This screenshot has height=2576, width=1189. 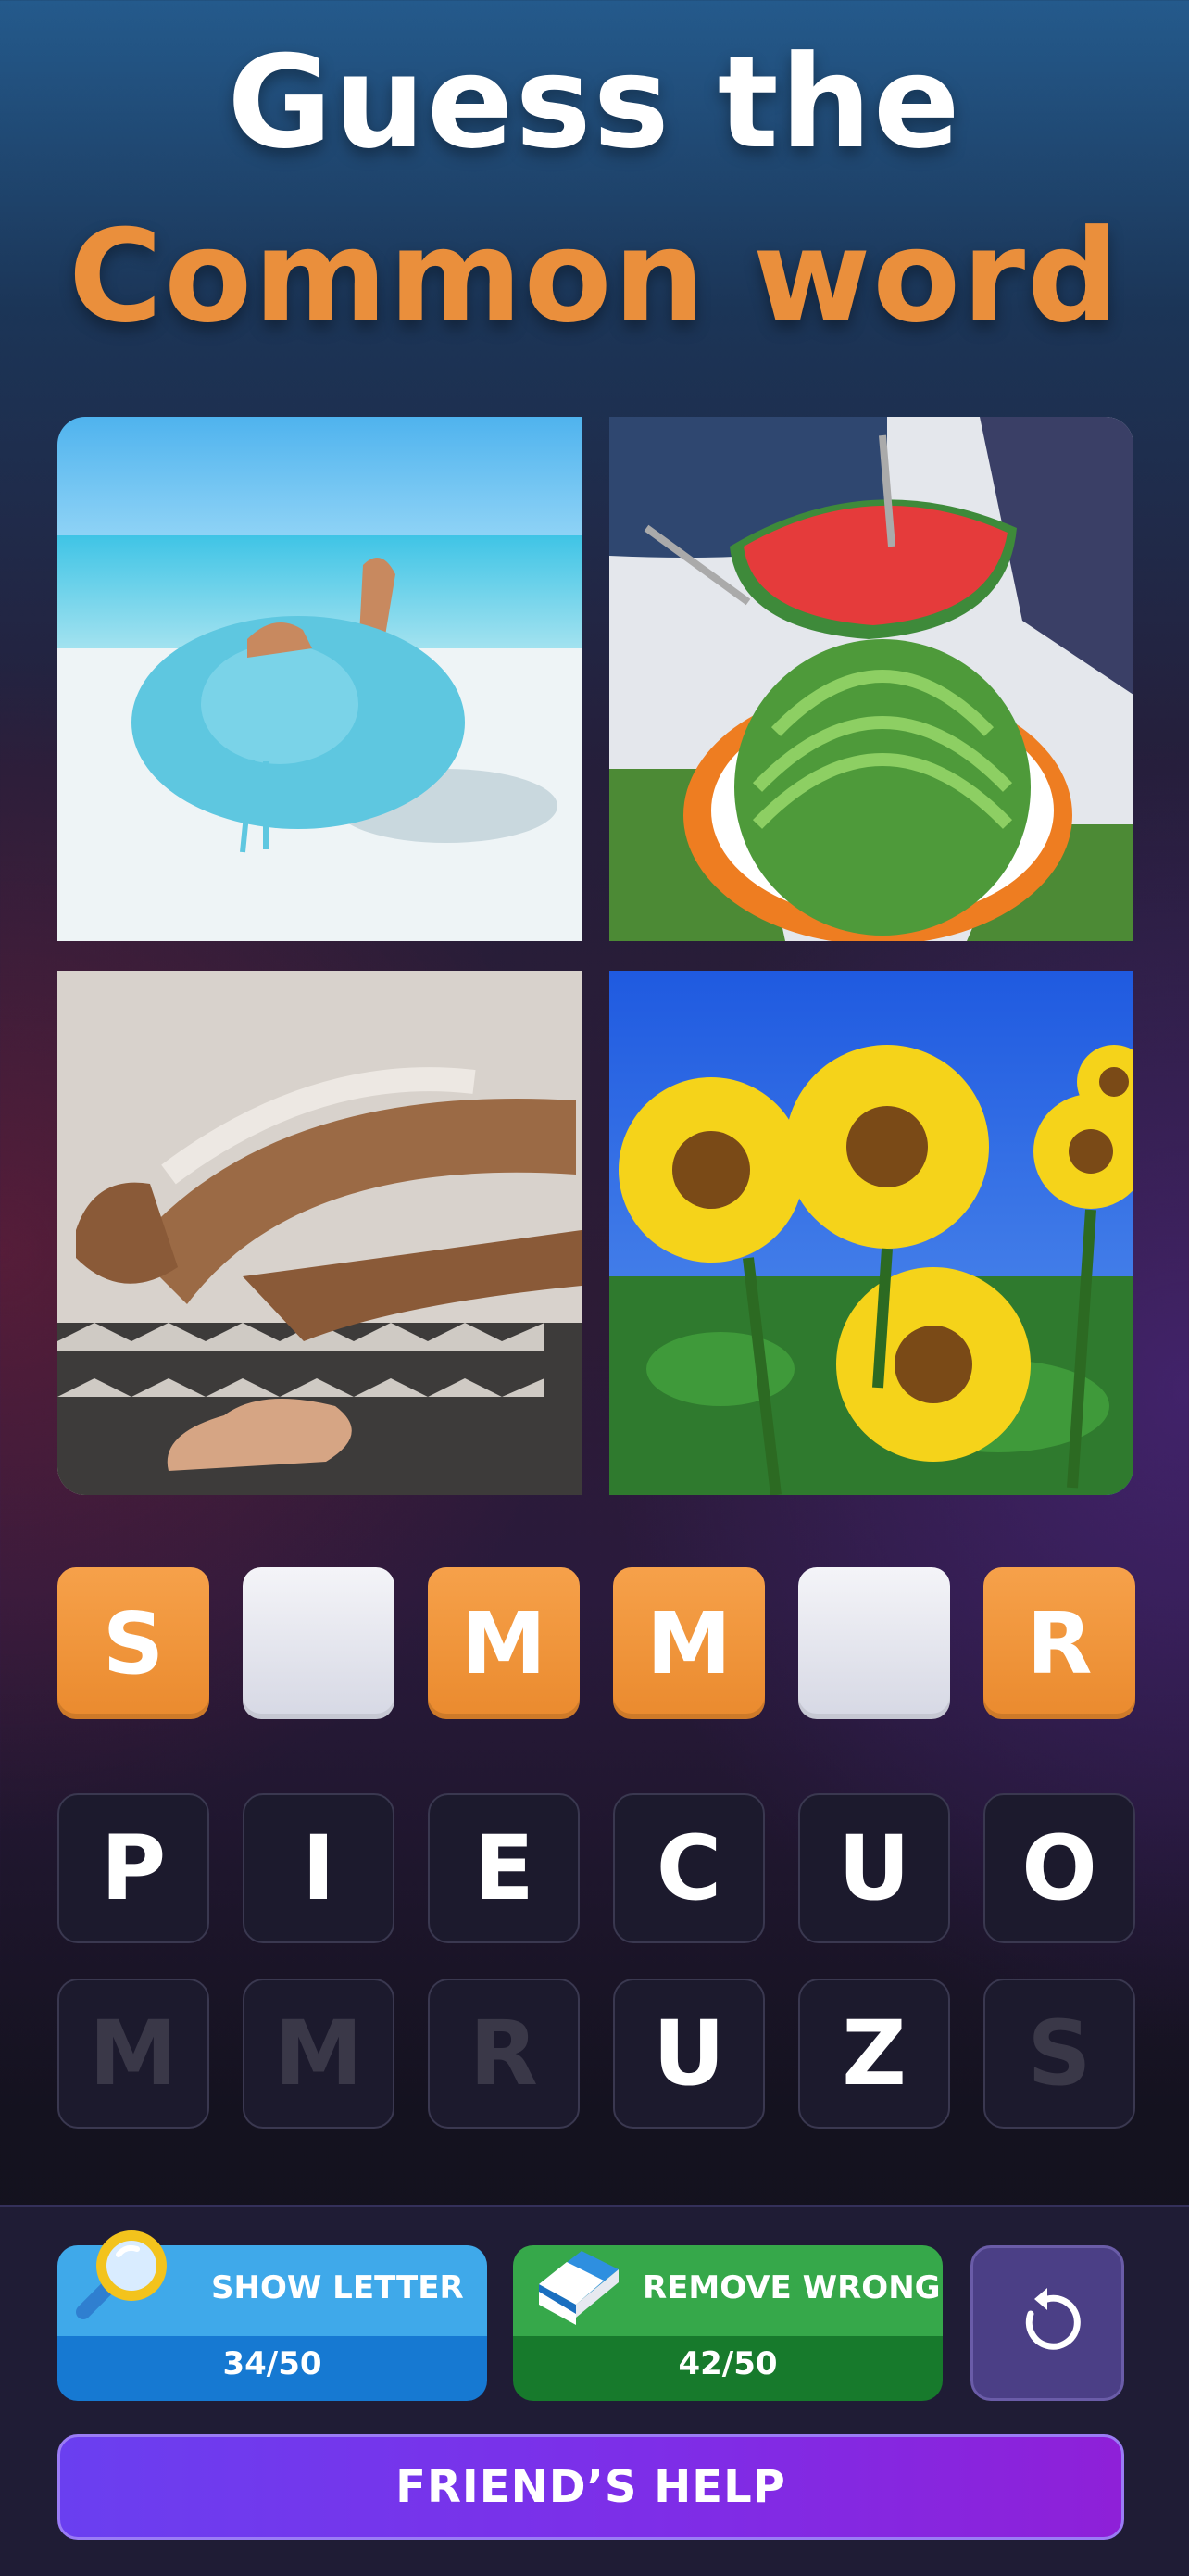 I want to click on letter-key: O, so click(x=1059, y=1868).